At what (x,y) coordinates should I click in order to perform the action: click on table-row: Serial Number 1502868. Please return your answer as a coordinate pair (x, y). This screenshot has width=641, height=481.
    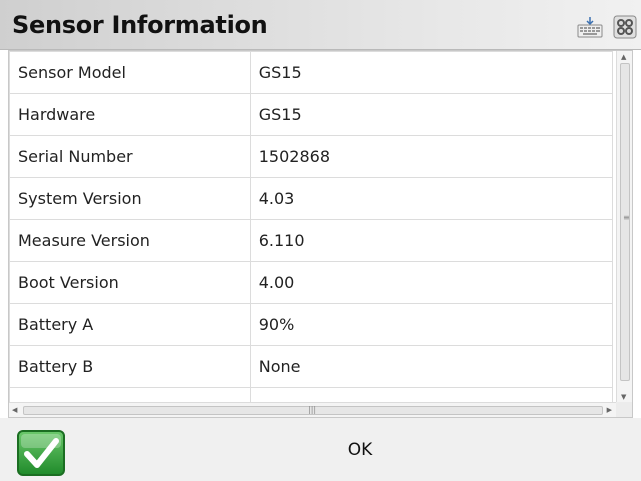
    Looking at the image, I should click on (311, 156).